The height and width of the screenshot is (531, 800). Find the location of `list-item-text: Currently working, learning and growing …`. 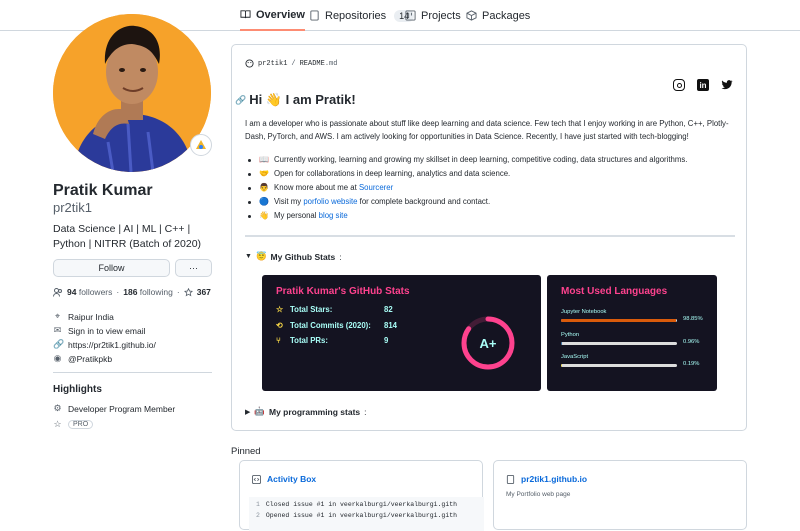

list-item-text: Currently working, learning and growing … is located at coordinates (481, 159).